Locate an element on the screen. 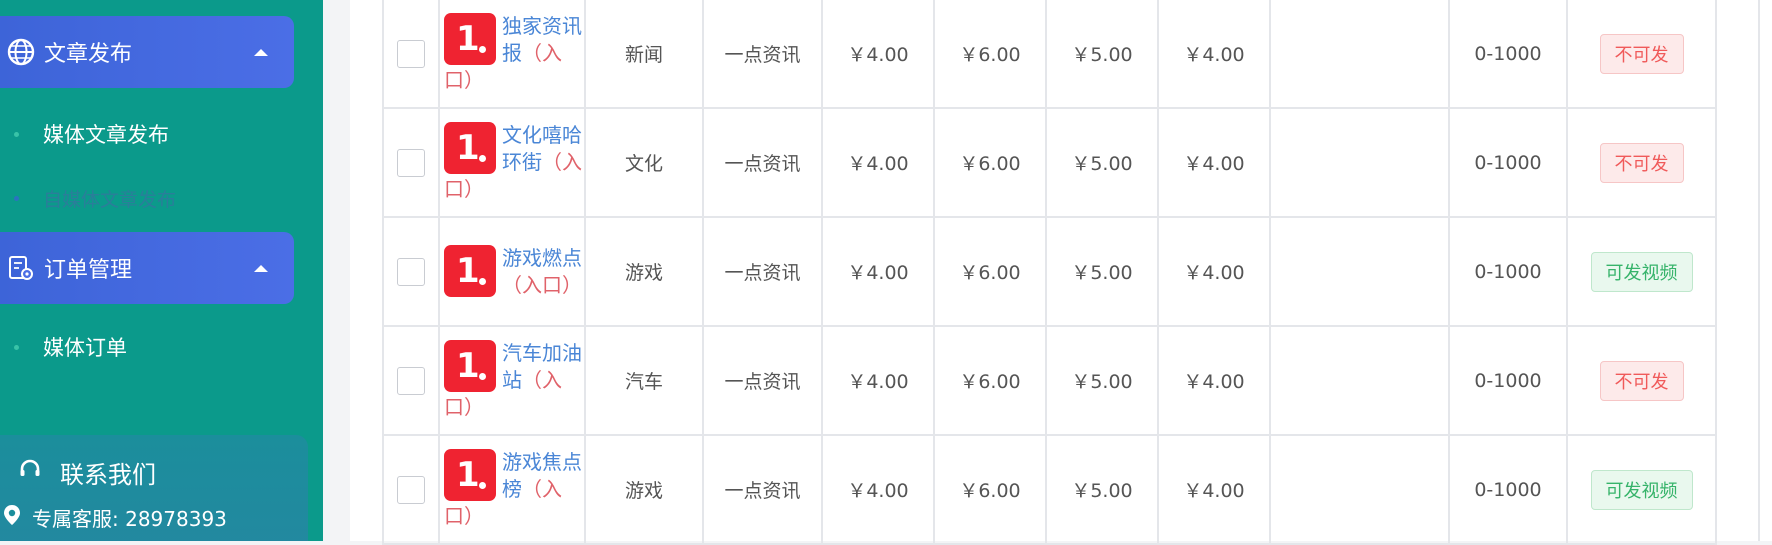 Image resolution: width=1772 pixels, height=545 pixels. sidebar-item-label: 自媒体文章发布 is located at coordinates (110, 199).